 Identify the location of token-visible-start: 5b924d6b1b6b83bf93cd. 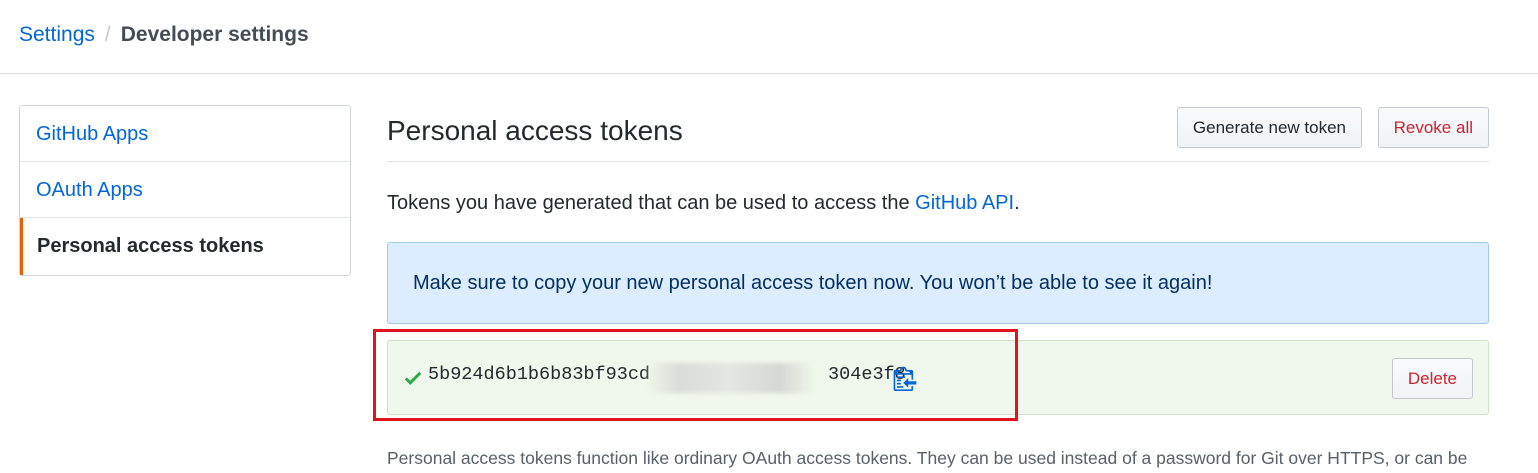
(539, 374).